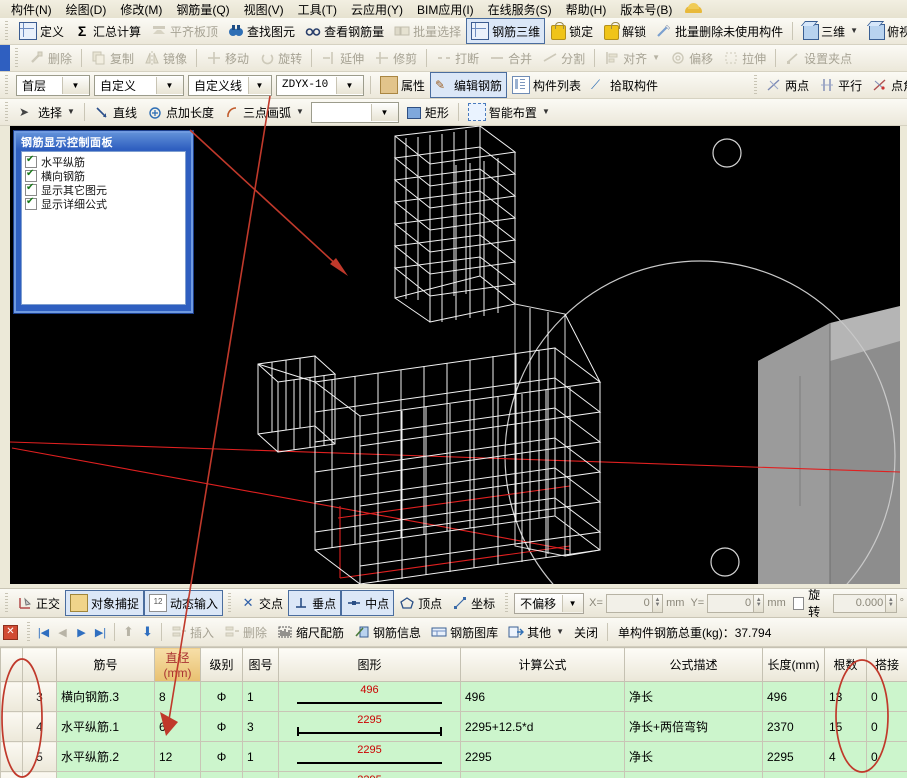  What do you see at coordinates (39, 696) in the screenshot?
I see `row-number-1: 3` at bounding box center [39, 696].